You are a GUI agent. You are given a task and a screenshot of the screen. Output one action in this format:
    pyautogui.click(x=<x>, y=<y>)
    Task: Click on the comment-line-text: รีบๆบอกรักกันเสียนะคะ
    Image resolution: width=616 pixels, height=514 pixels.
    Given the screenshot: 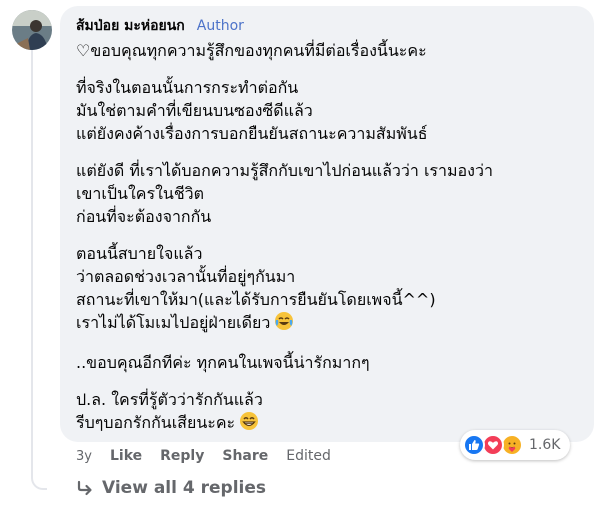 What is the action you would take?
    pyautogui.click(x=156, y=422)
    